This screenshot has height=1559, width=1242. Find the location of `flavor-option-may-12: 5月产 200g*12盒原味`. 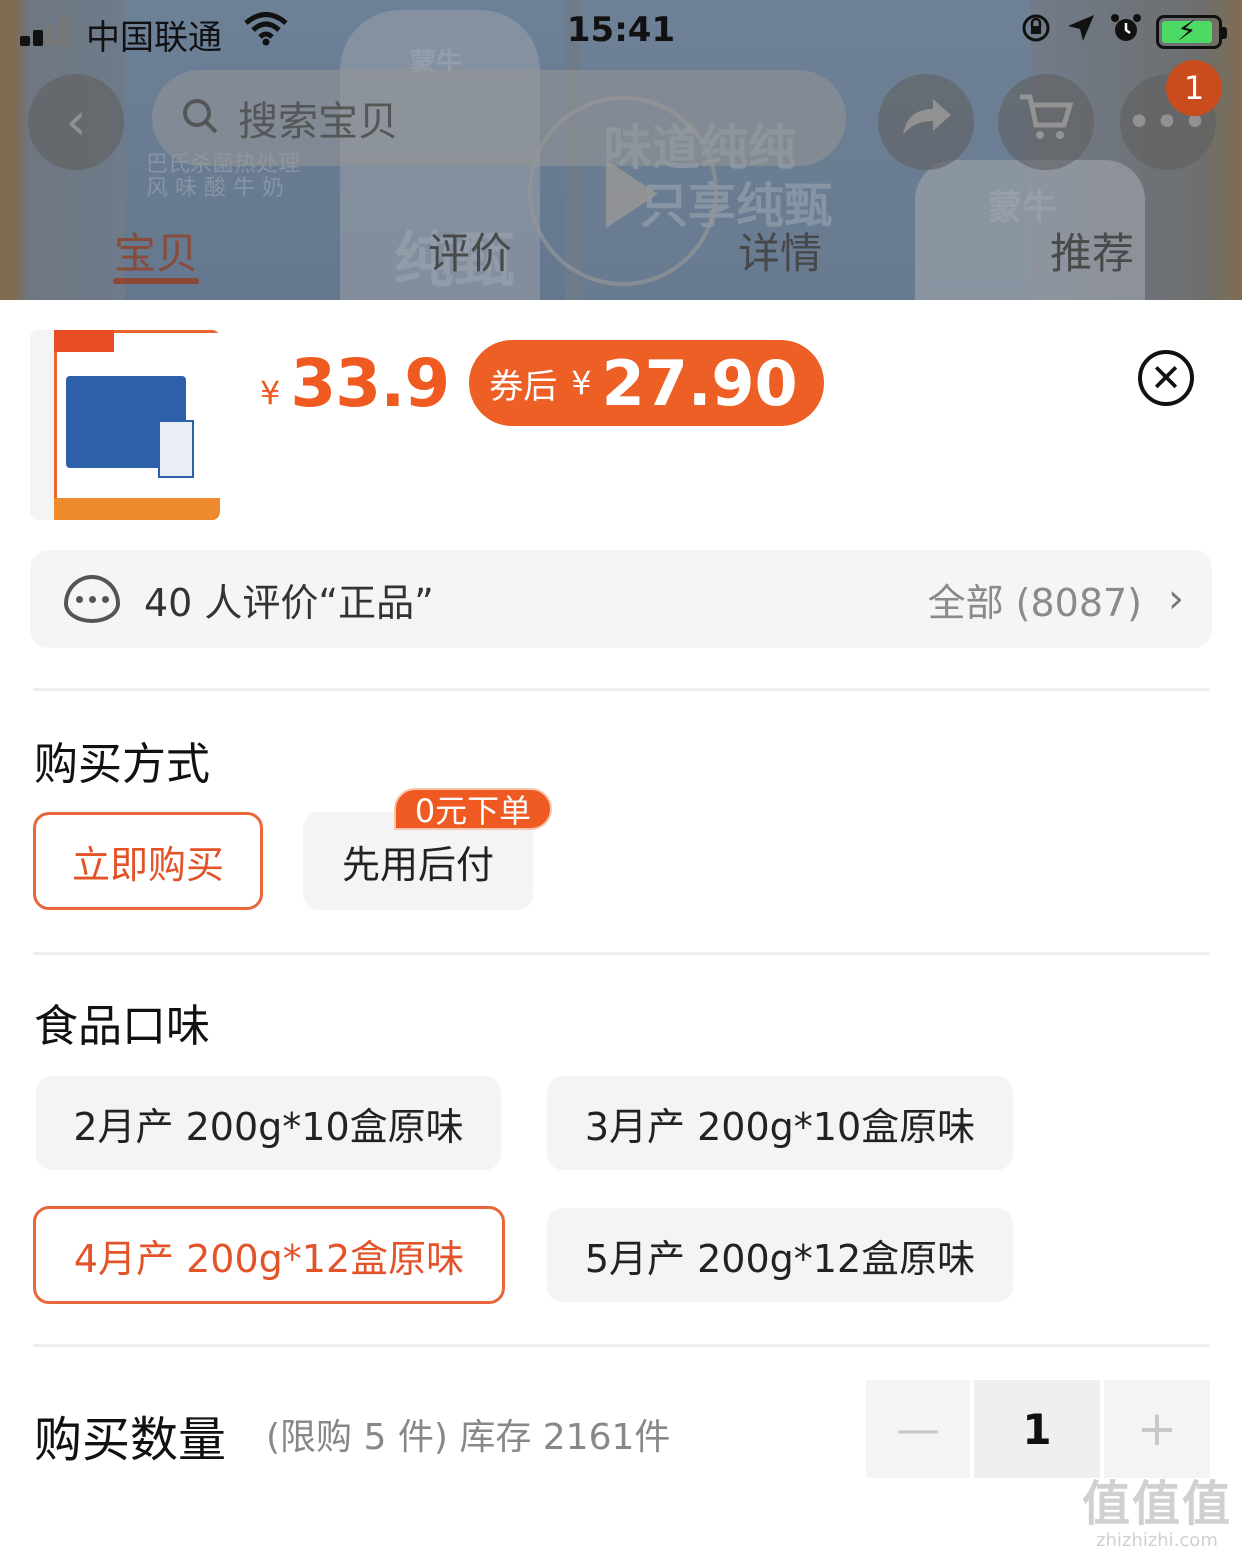

flavor-option-may-12: 5月产 200g*12盒原味 is located at coordinates (780, 1255).